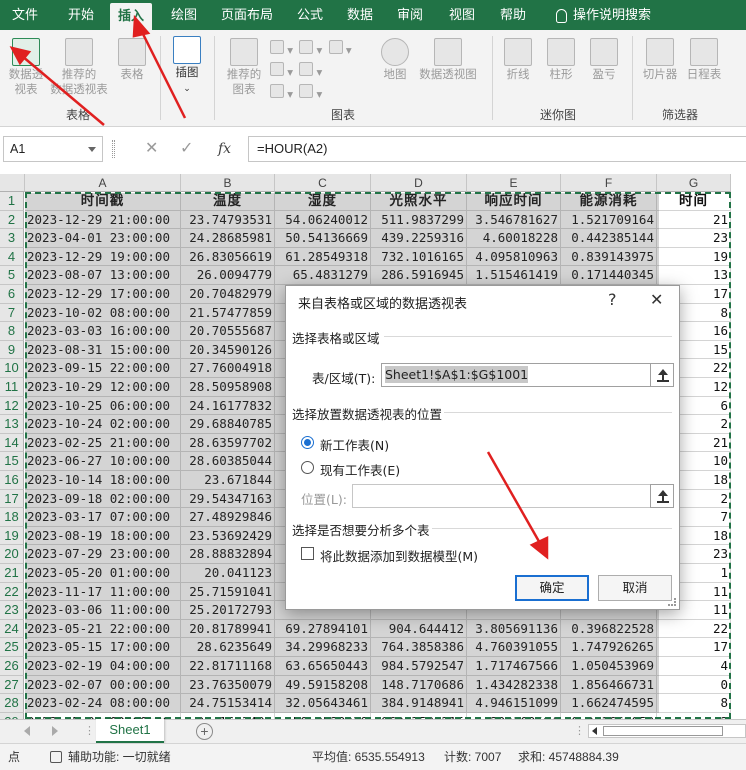  What do you see at coordinates (561, 60) in the screenshot?
I see `sparkline-column-button: 柱形` at bounding box center [561, 60].